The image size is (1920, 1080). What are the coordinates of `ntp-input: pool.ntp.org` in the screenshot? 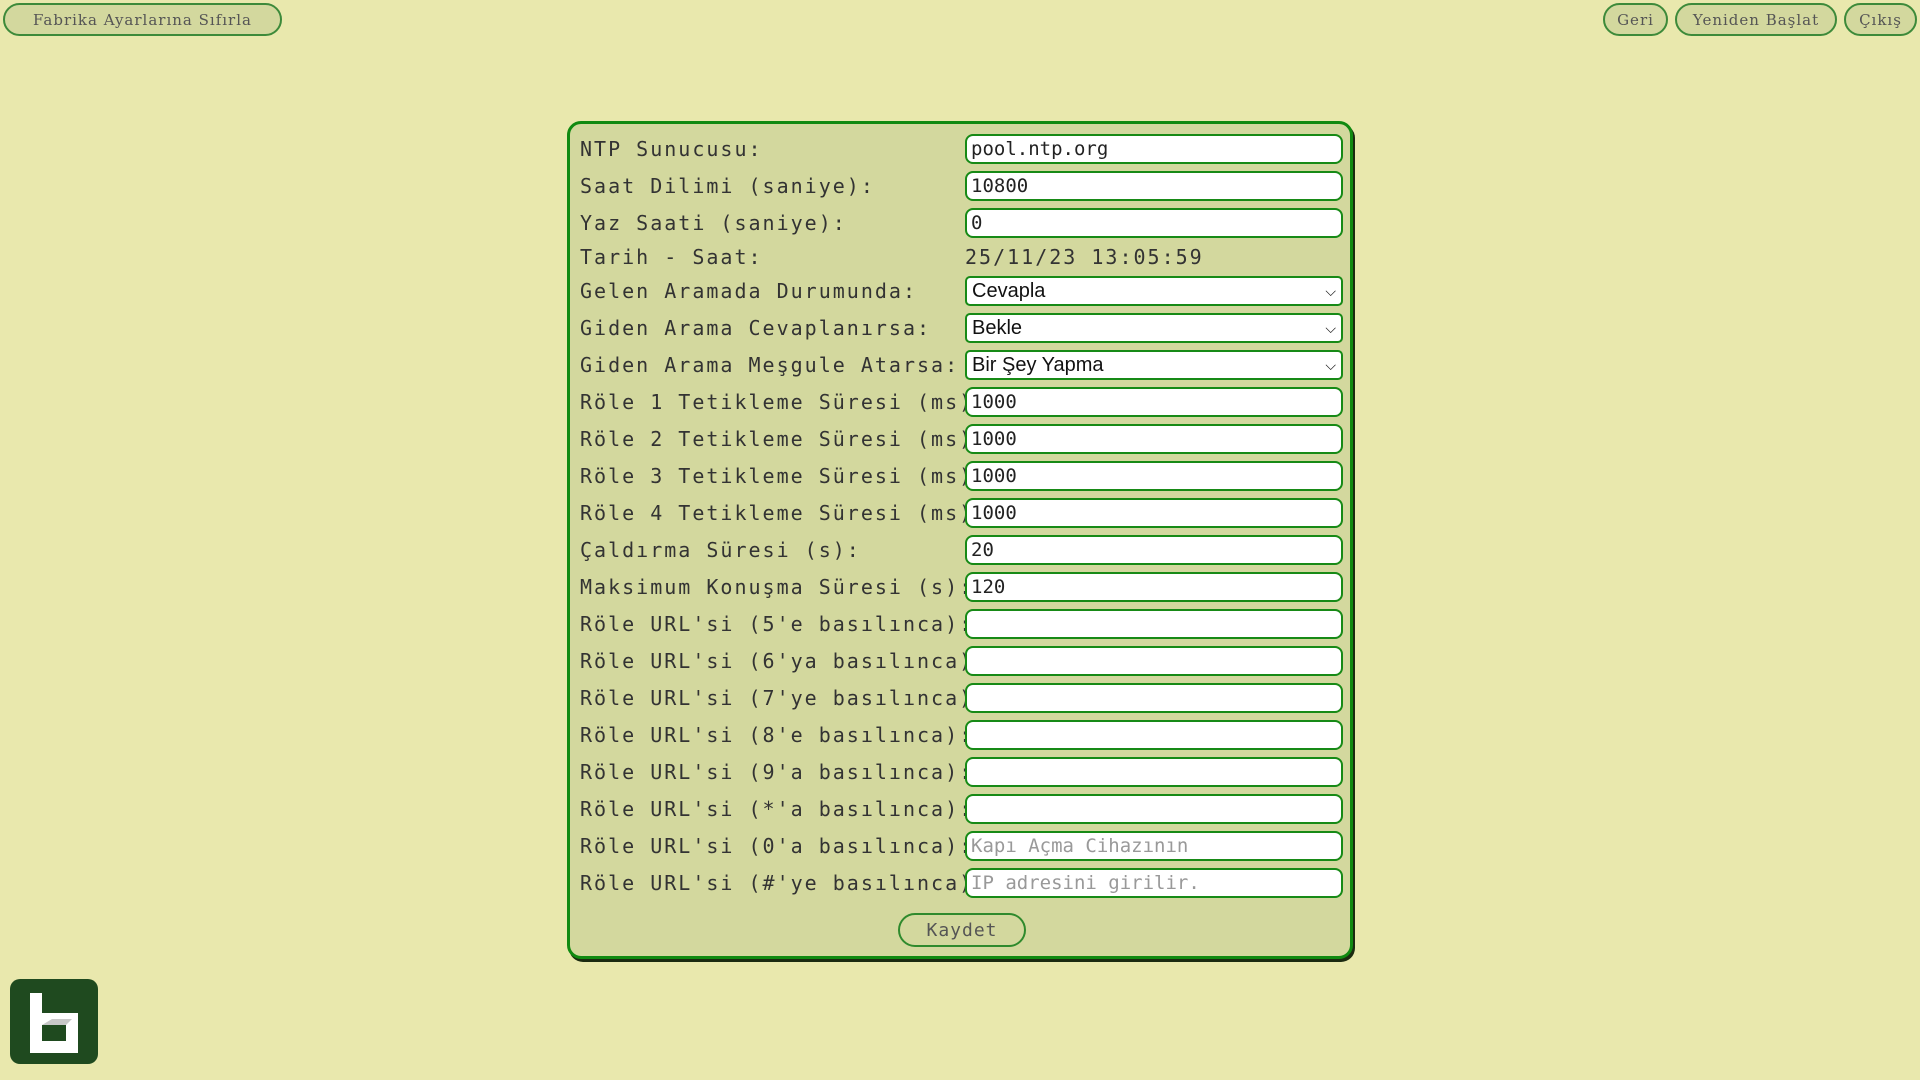 It's located at (1154, 149).